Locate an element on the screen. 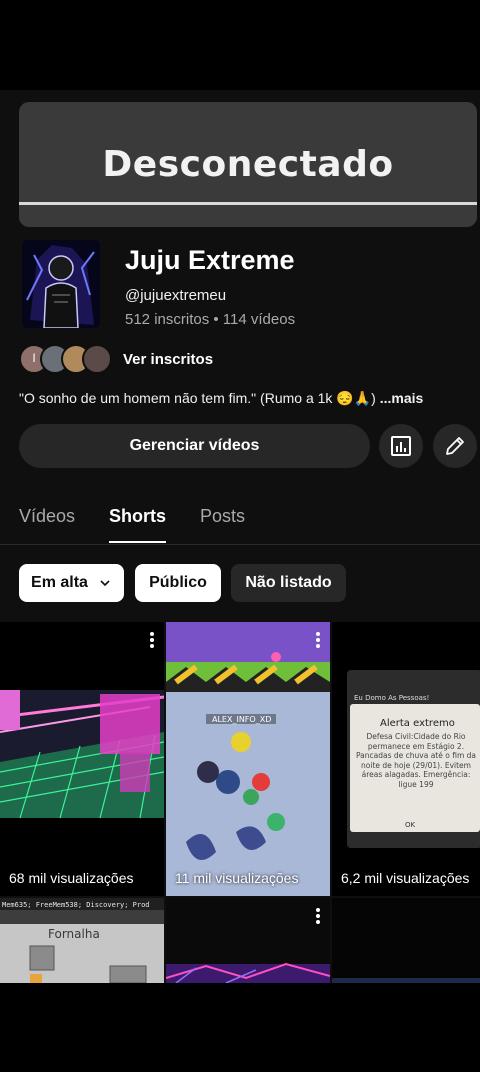 This screenshot has height=1072, width=480. short-thumbnail-1: 68 mil visualizações is located at coordinates (82, 759).